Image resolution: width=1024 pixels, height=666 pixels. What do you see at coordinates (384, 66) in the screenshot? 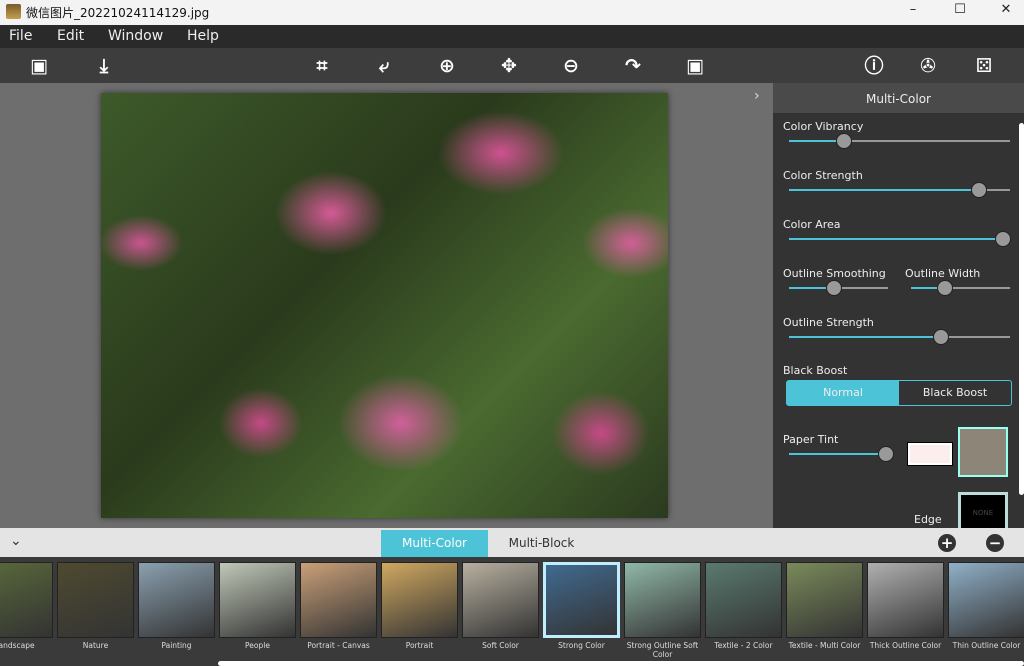
I see `rotate-left-icon: ⤶` at bounding box center [384, 66].